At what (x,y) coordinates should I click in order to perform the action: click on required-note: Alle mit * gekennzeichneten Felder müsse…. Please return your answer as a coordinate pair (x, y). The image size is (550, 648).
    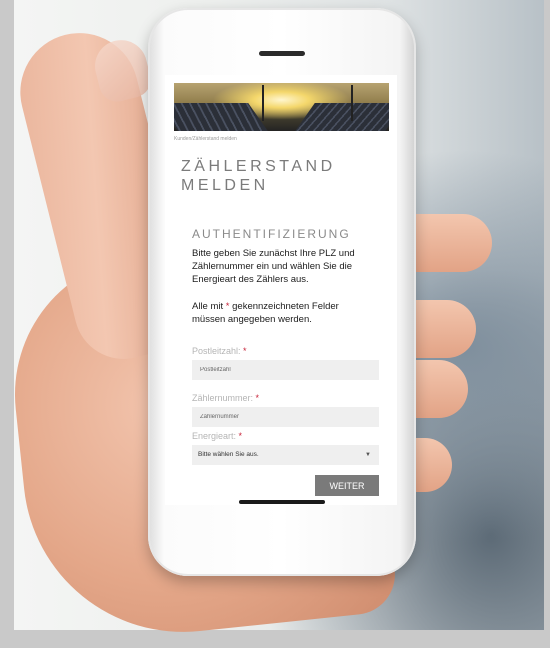
    Looking at the image, I should click on (282, 313).